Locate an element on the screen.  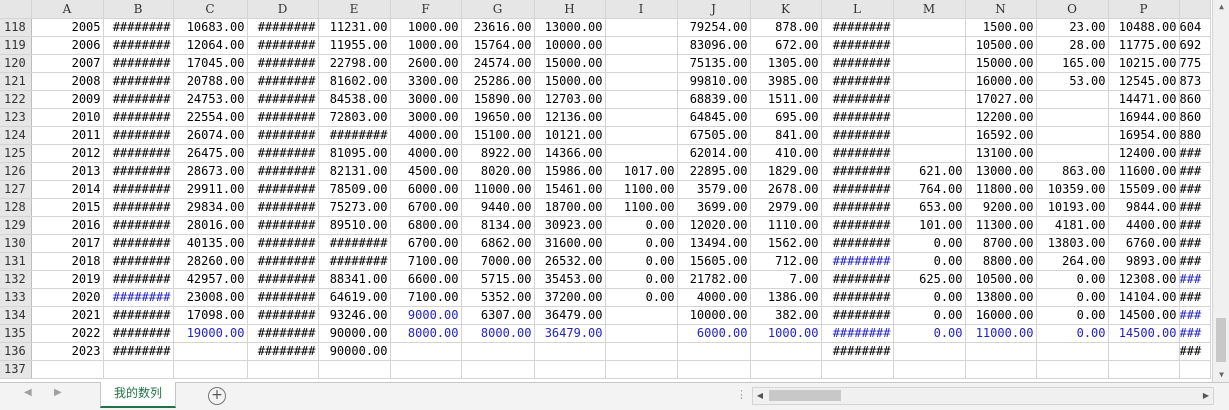
grid-cell: 10215.00 is located at coordinates (1144, 63).